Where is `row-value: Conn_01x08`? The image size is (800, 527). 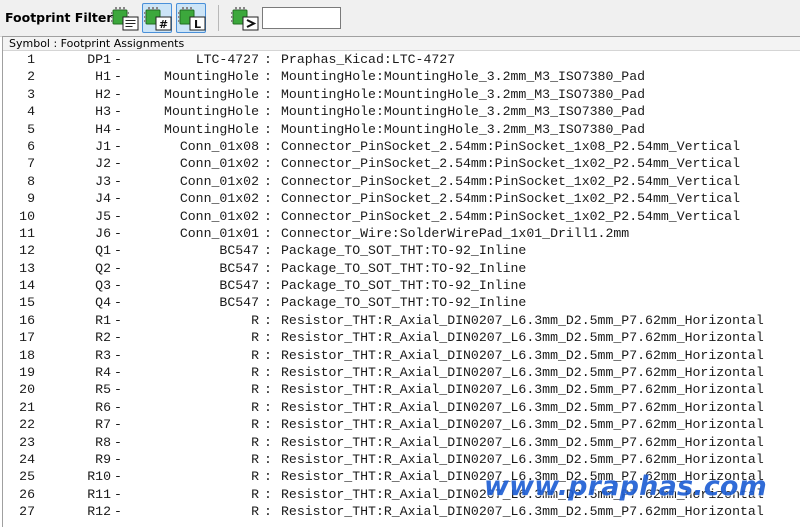 row-value: Conn_01x08 is located at coordinates (219, 146).